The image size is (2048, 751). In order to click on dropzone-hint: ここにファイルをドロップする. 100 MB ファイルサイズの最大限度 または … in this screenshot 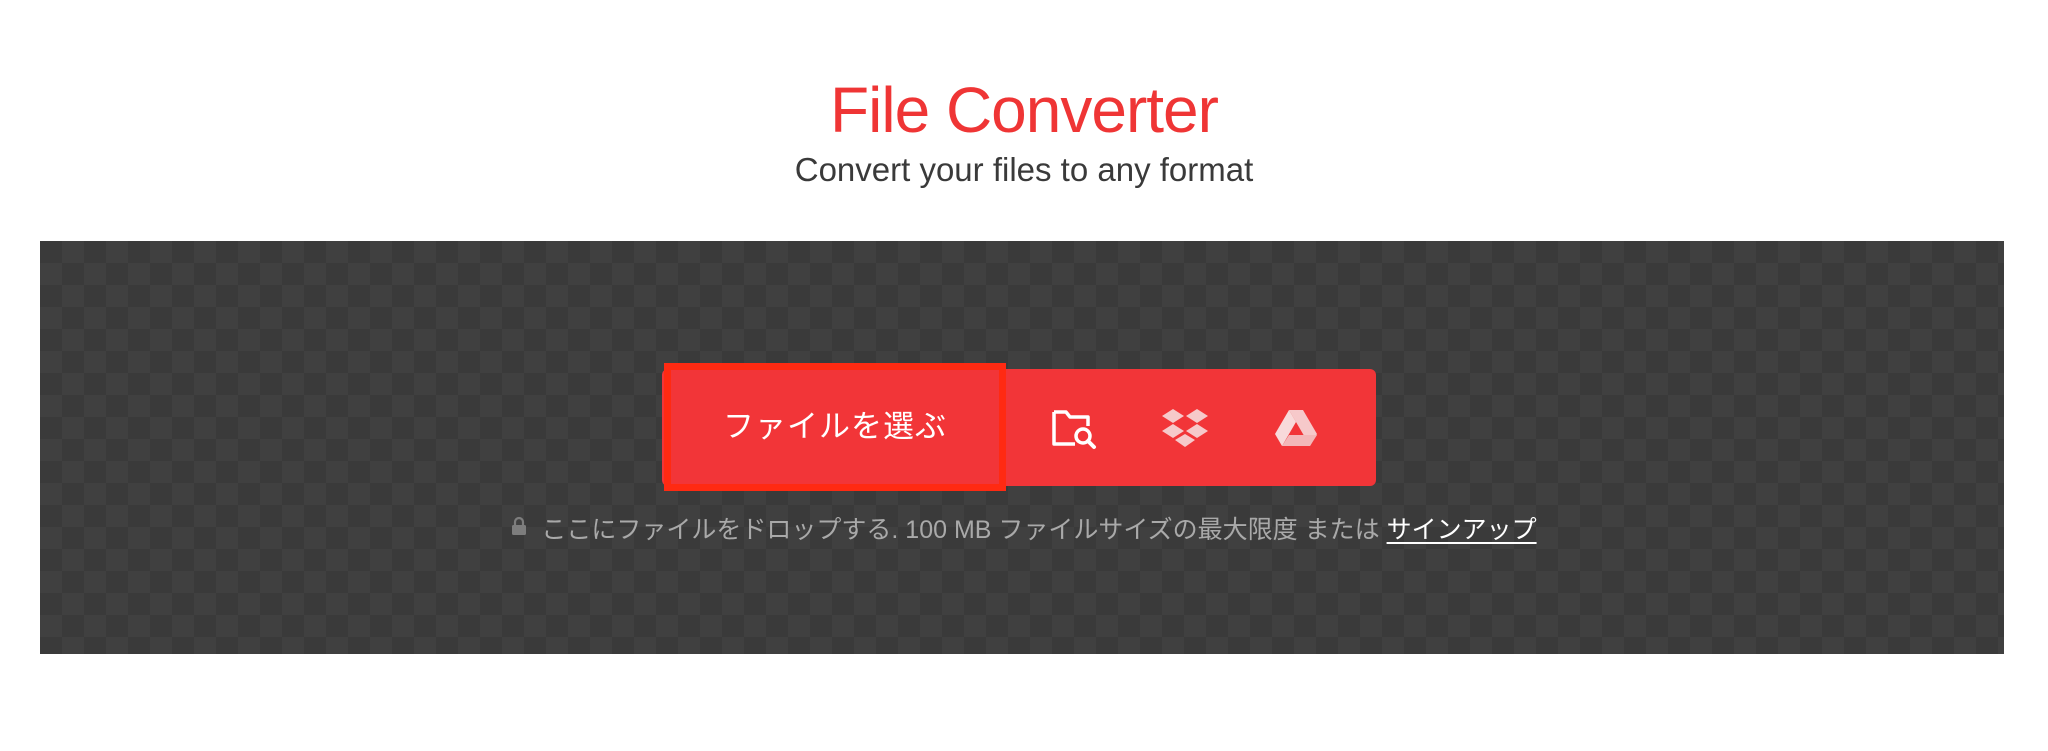, I will do `click(1024, 530)`.